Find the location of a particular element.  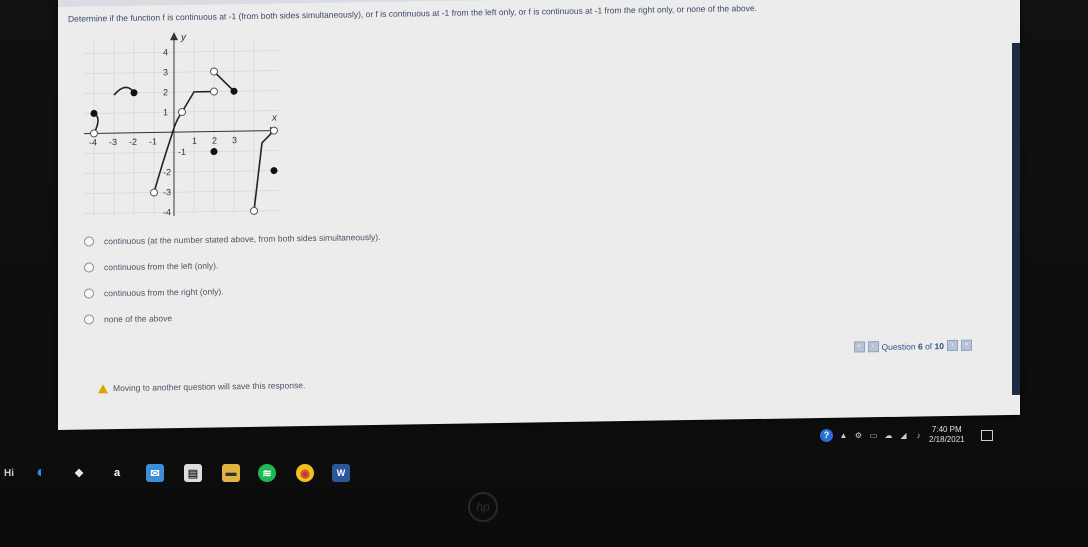

x-axis-label: x is located at coordinates (274, 118).